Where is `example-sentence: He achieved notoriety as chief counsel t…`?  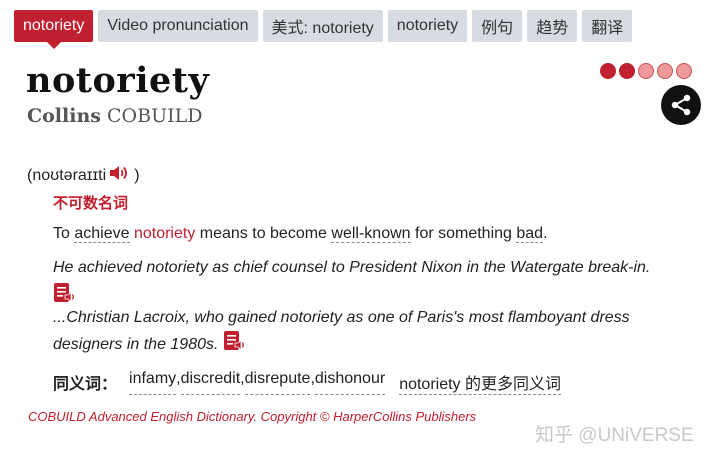 example-sentence: He achieved notoriety as chief counsel t… is located at coordinates (383, 284).